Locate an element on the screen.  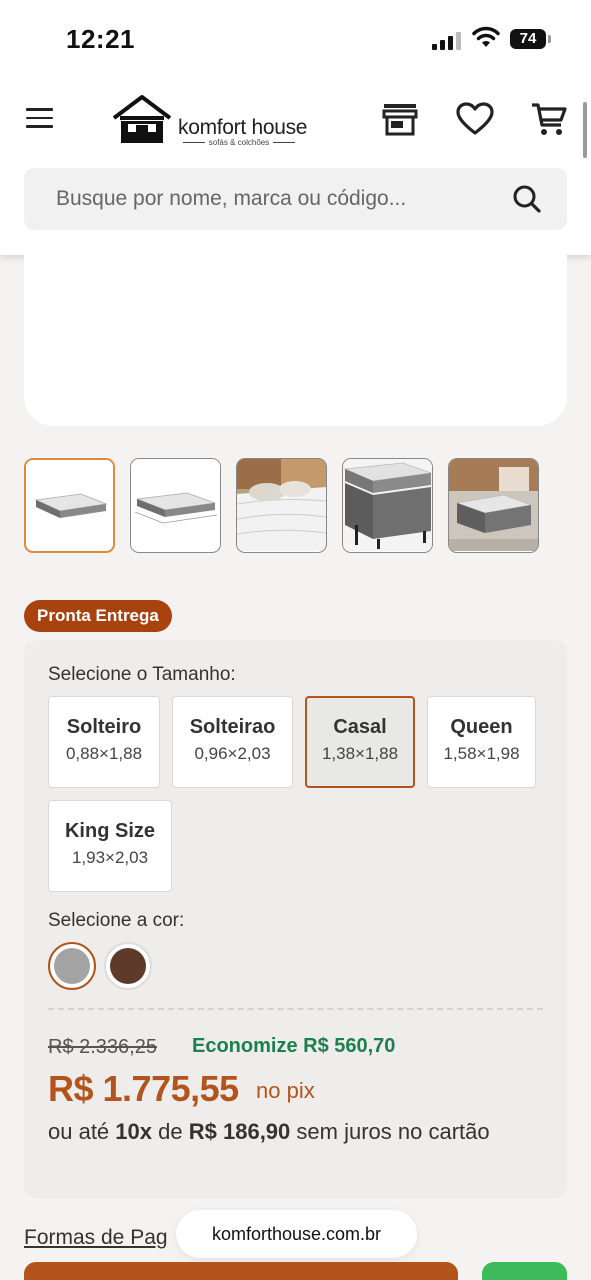
size-option-king-size: King Size 1,93×2,03 is located at coordinates (110, 846).